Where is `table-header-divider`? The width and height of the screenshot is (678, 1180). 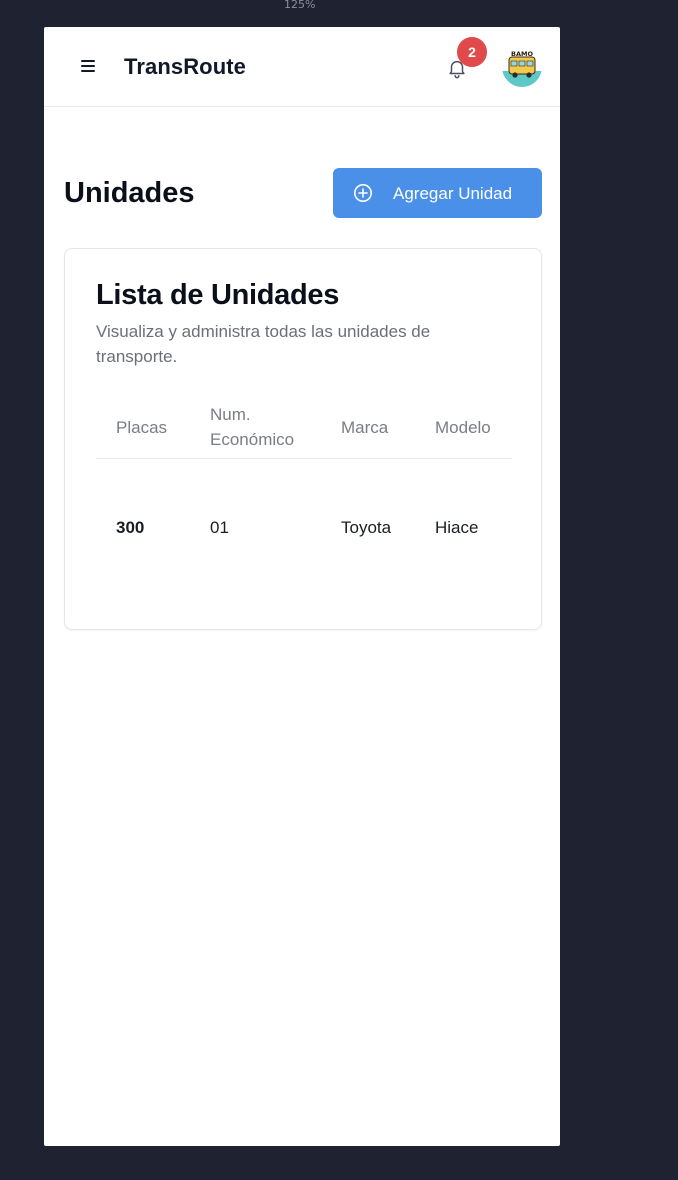
table-header-divider is located at coordinates (304, 458).